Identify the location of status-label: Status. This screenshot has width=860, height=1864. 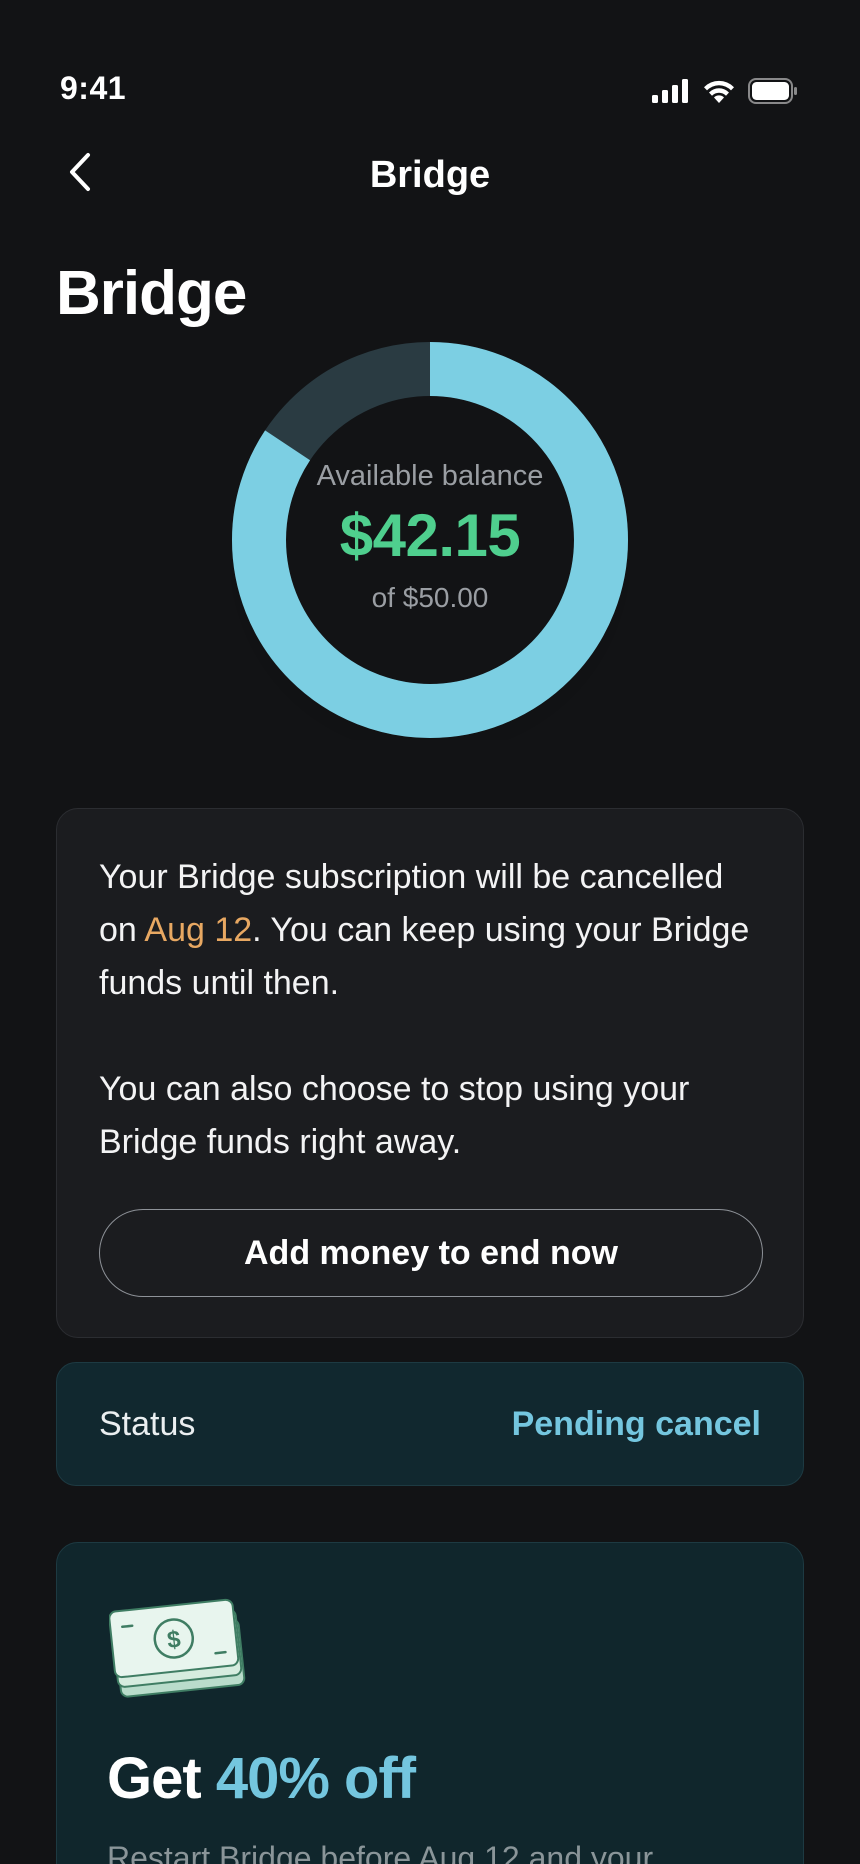
(147, 1423).